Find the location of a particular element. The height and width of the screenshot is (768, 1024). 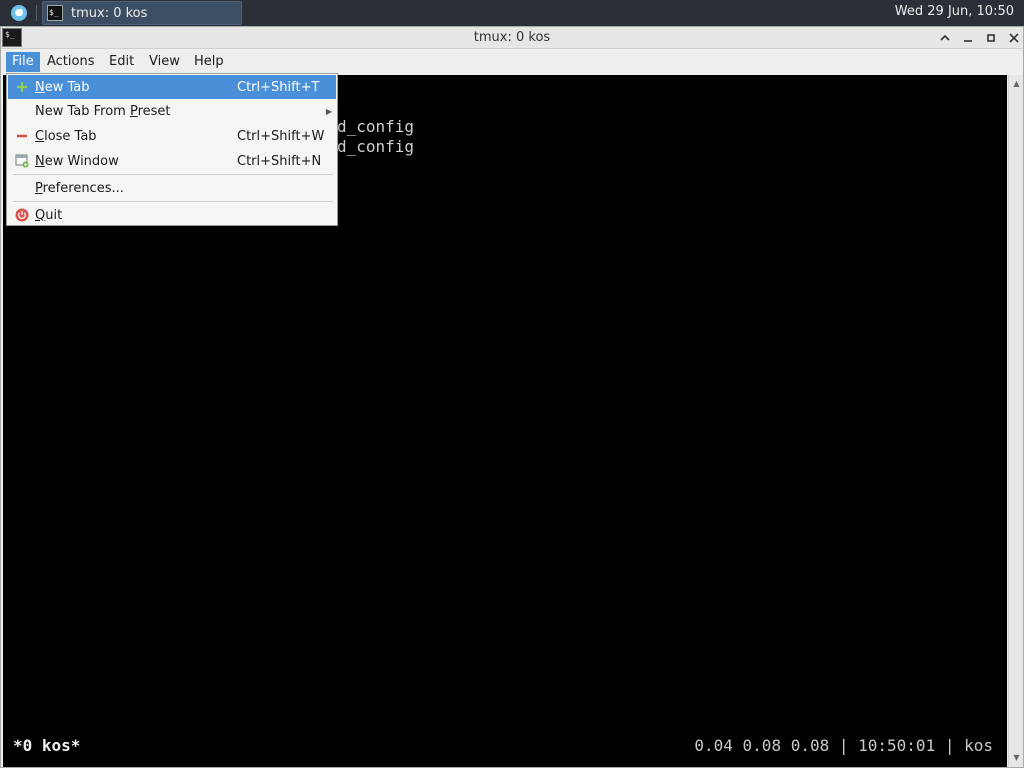

minus-icon is located at coordinates (22, 136).